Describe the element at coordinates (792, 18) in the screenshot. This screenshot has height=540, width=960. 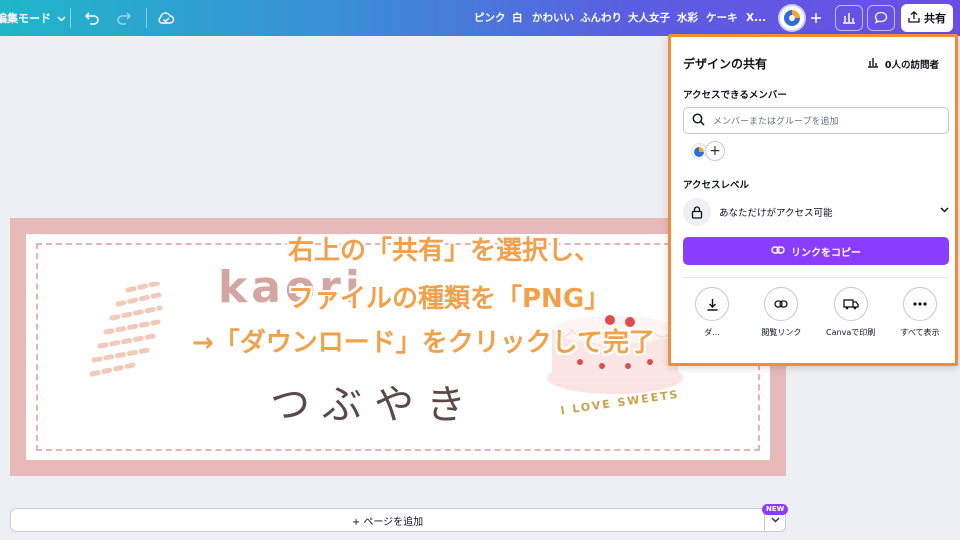
I see `user-avatar` at that location.